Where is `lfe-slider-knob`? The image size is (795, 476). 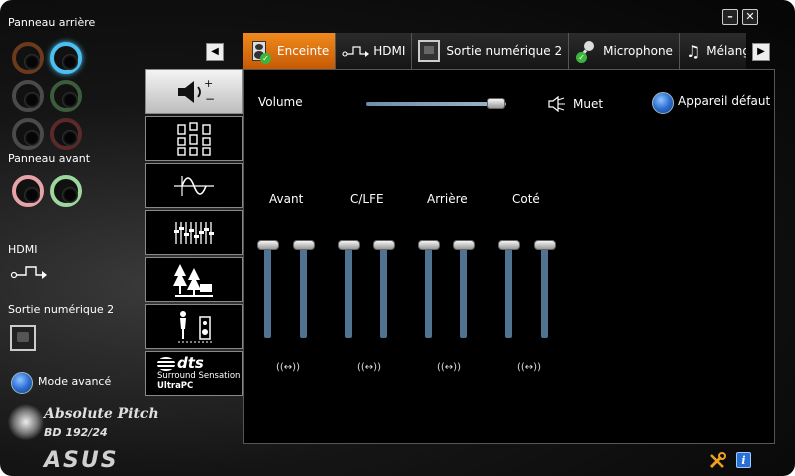
lfe-slider-knob is located at coordinates (384, 245).